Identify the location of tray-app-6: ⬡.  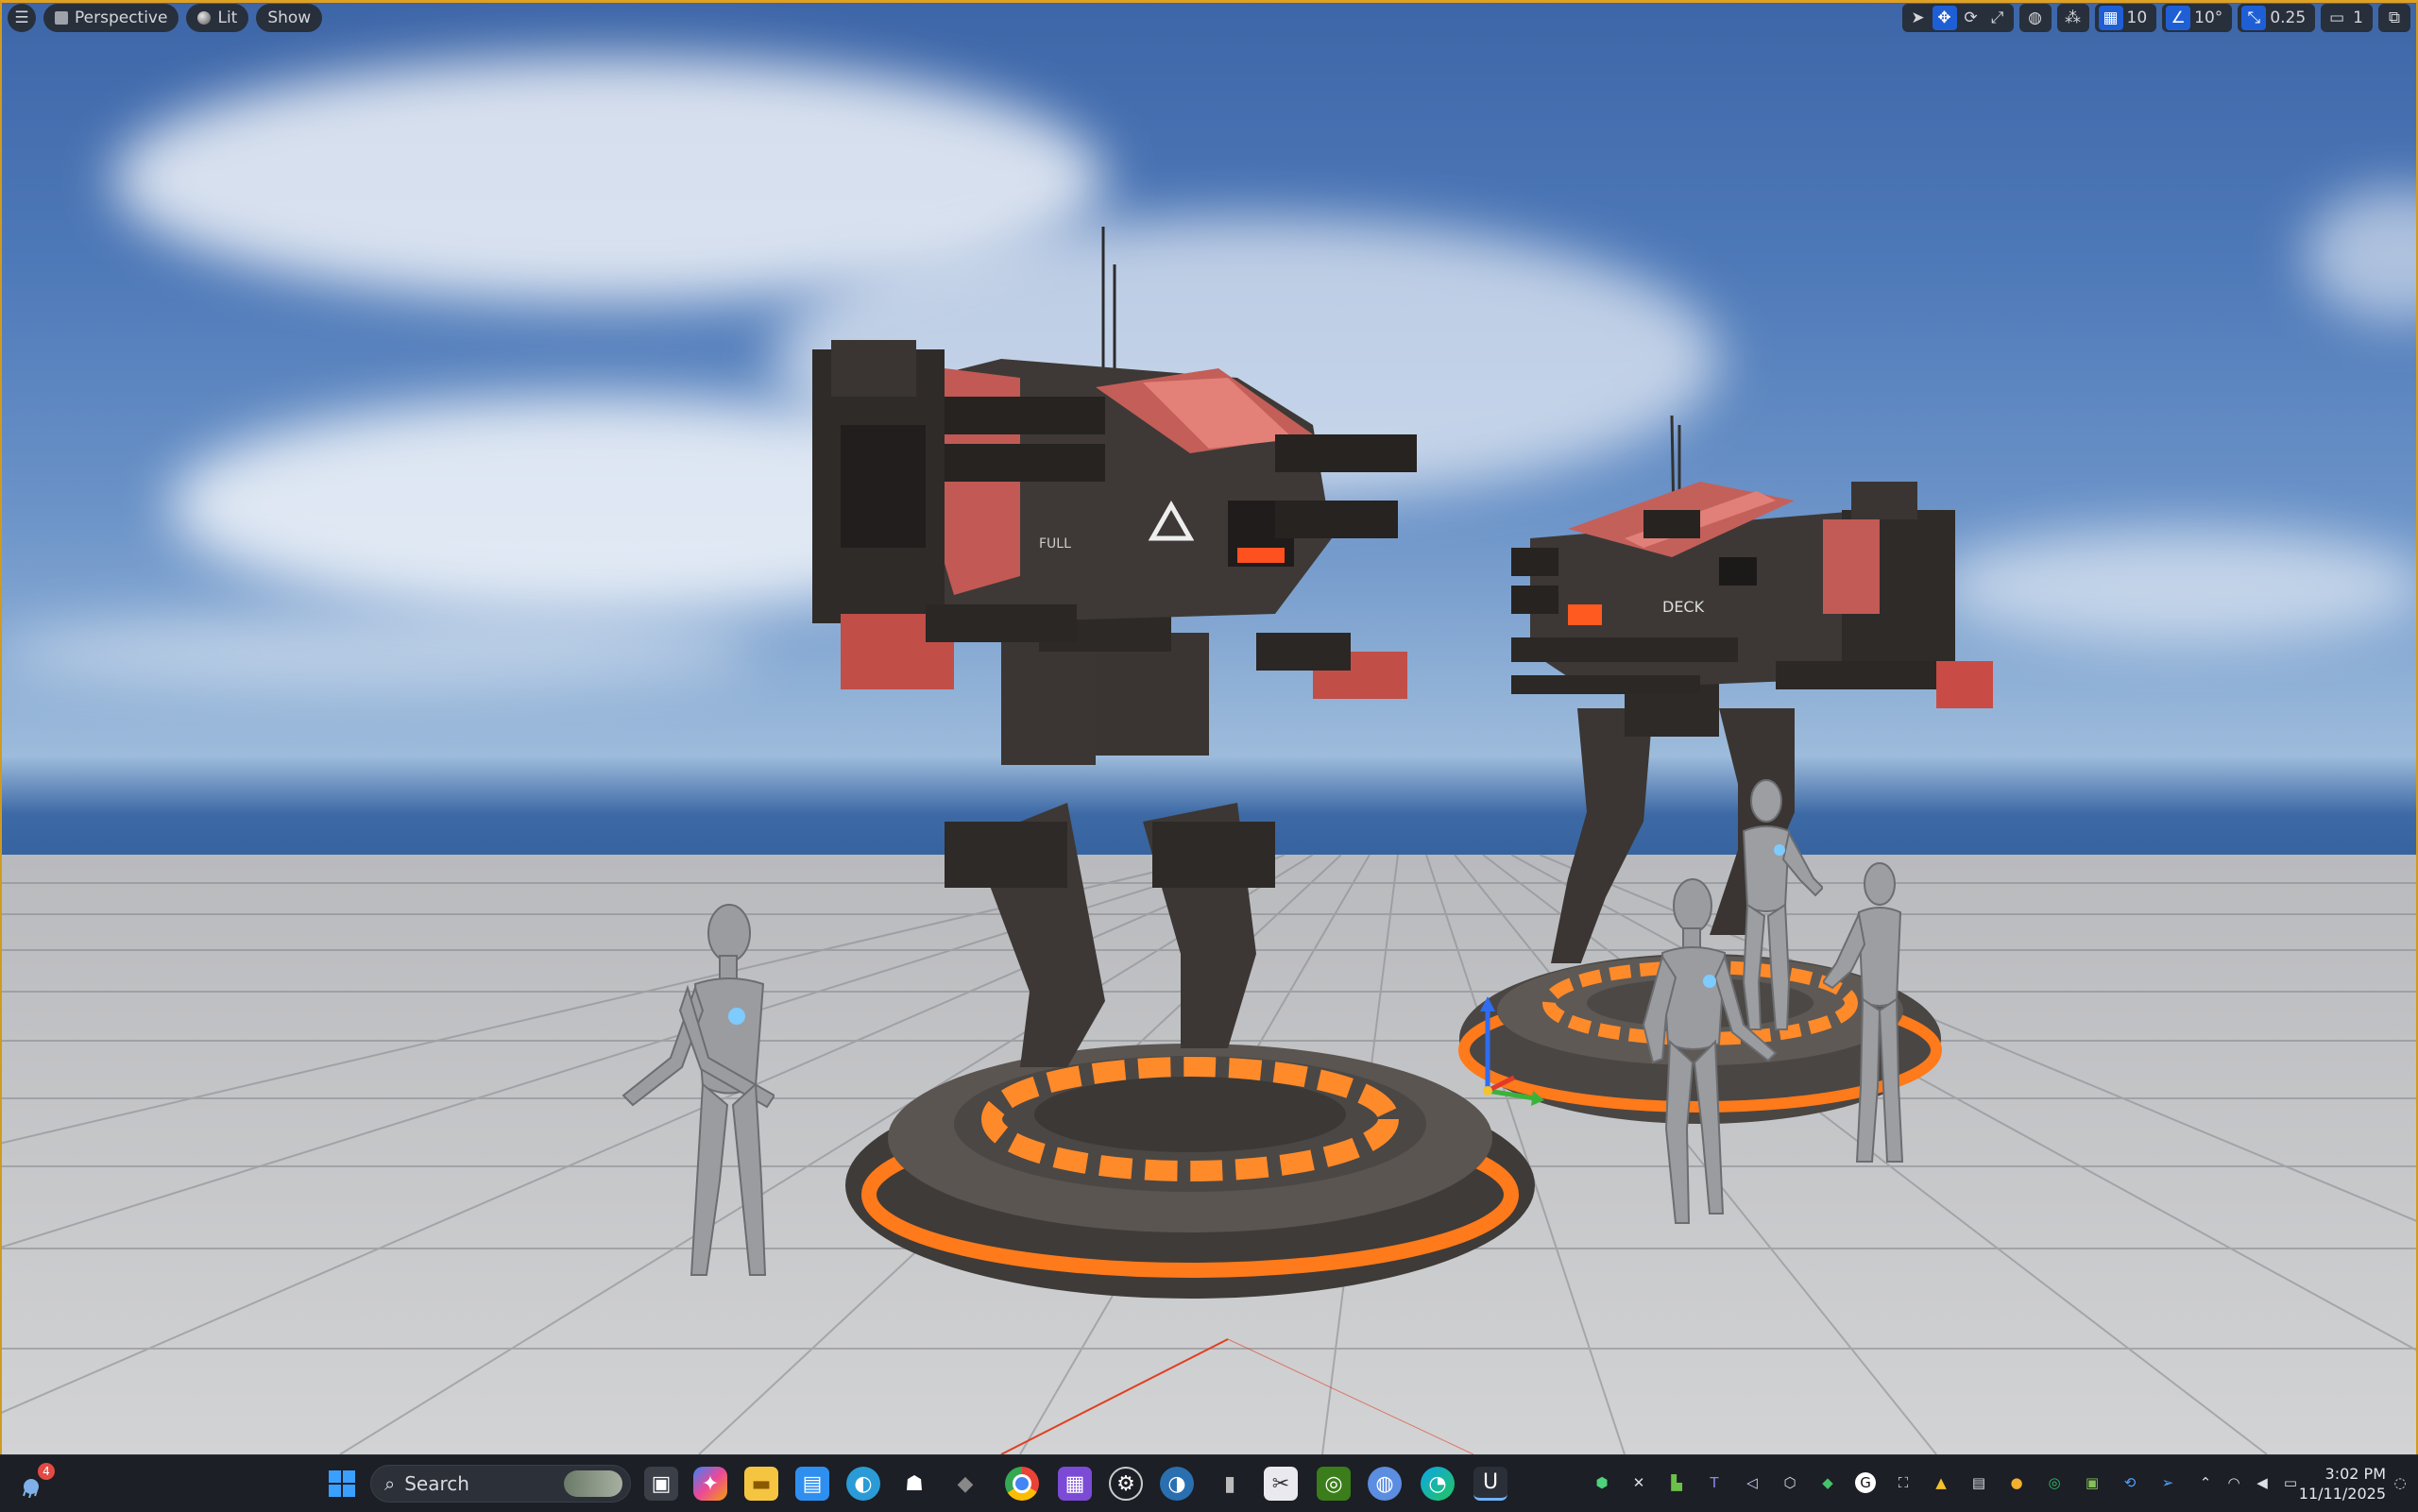
(1789, 1482).